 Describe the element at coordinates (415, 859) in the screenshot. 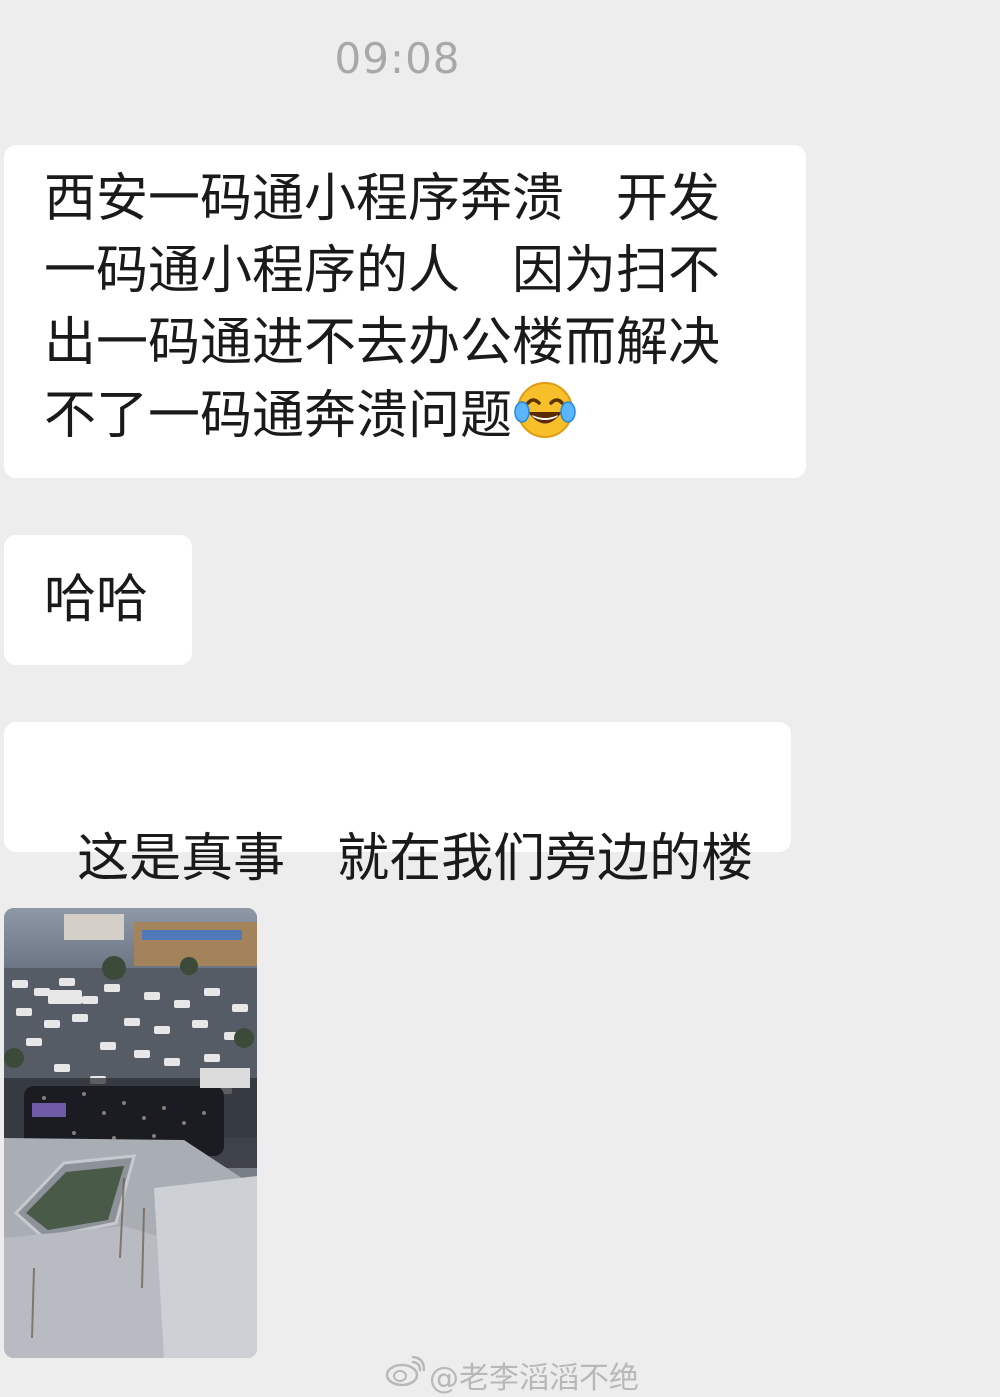

I see `message-text: 这是真事 就在我们旁边的楼` at that location.